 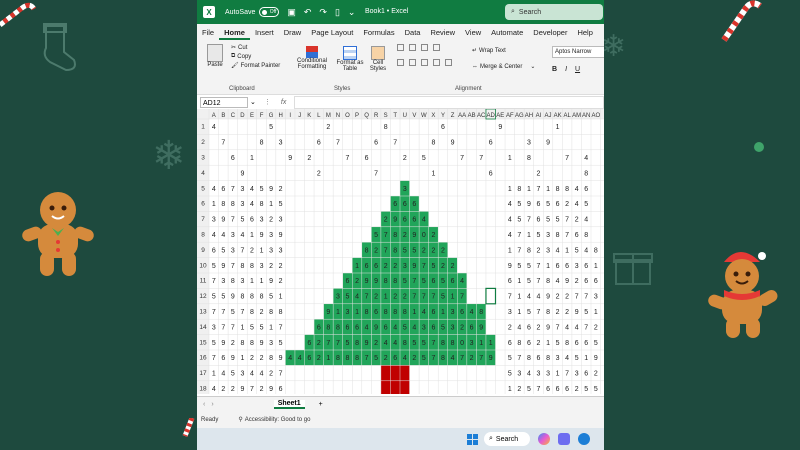 I want to click on bold-button: B, so click(x=554, y=69).